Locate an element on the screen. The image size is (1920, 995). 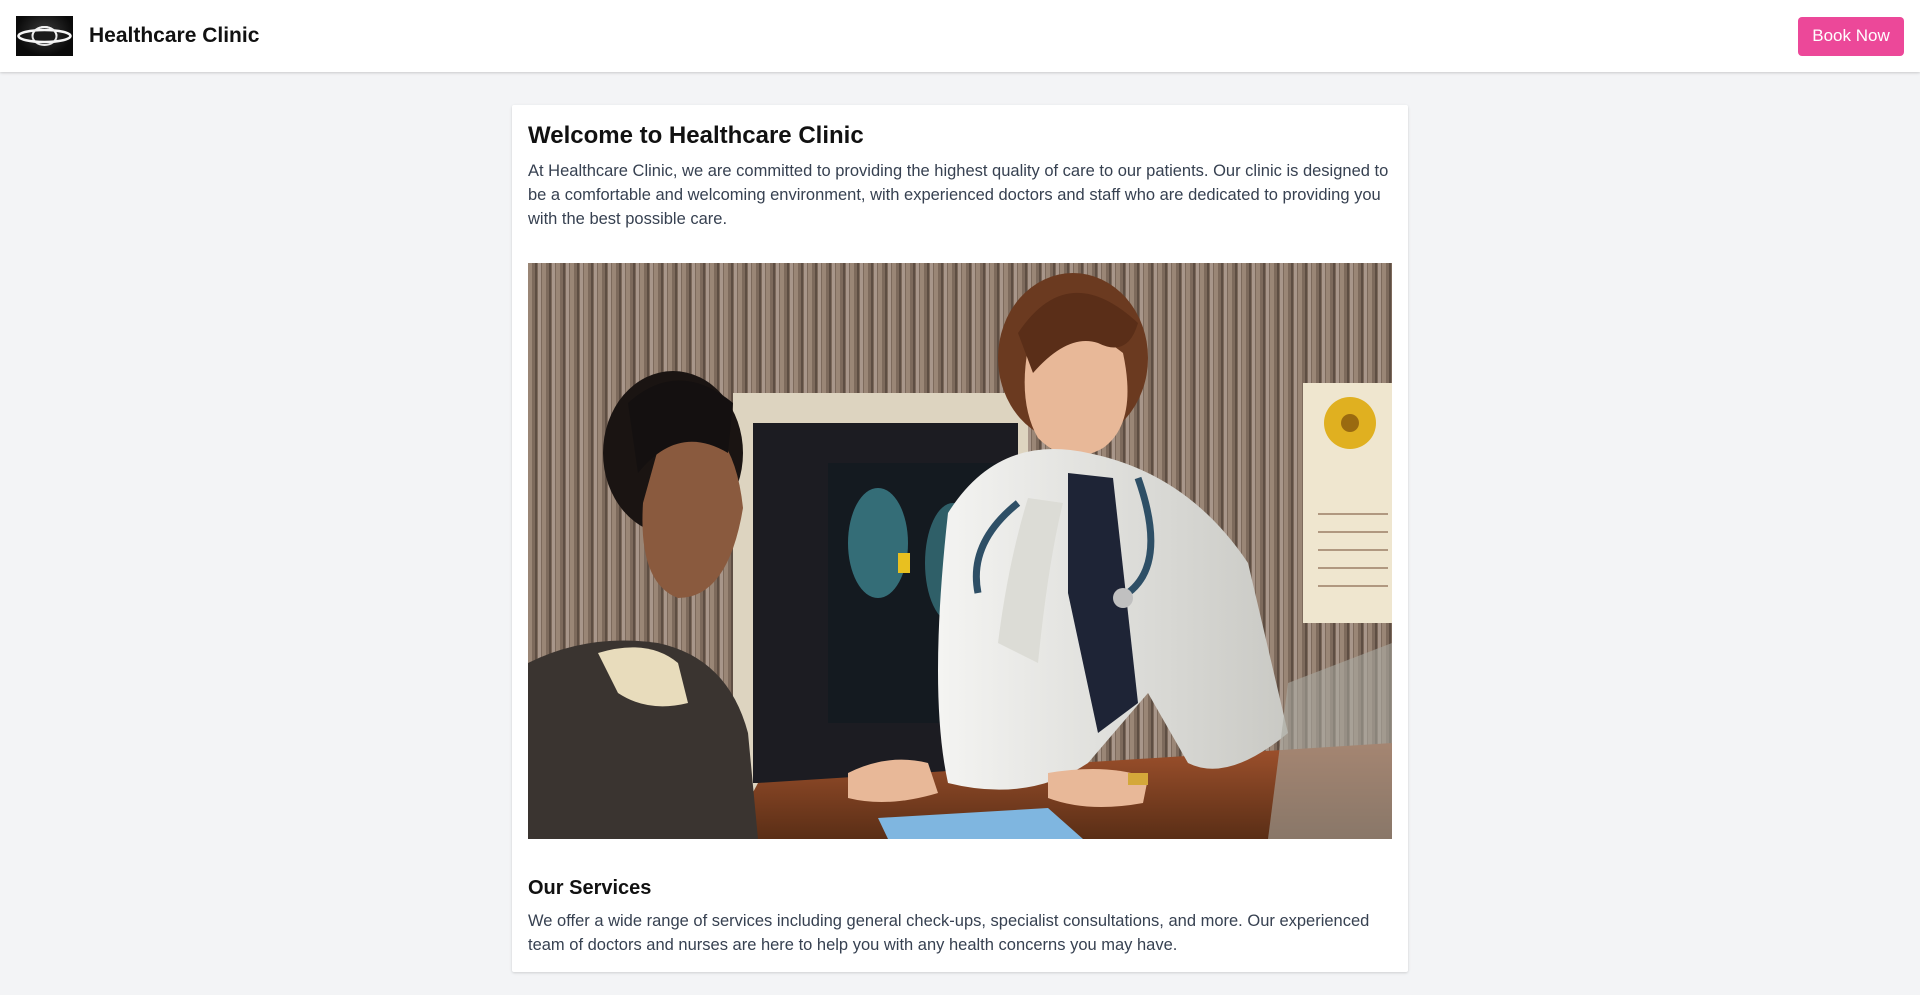
brand: Healthcare Clinic is located at coordinates (137, 36).